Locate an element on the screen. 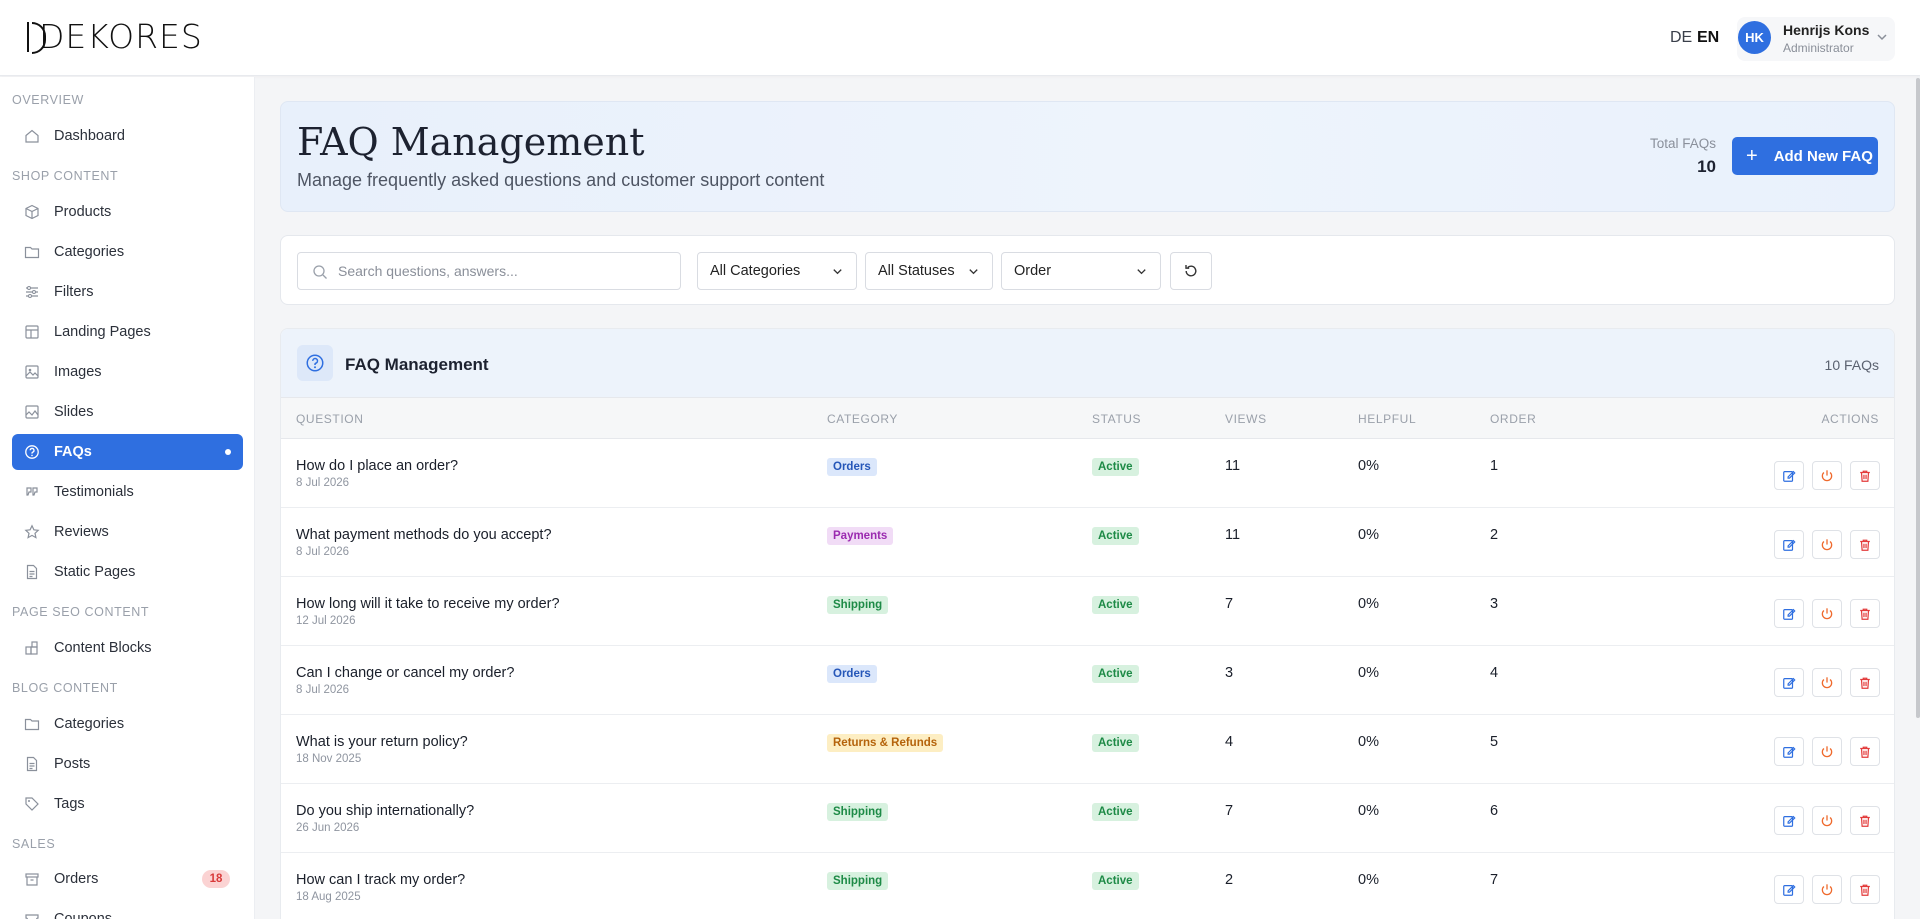 Image resolution: width=1920 pixels, height=919 pixels. sort-select: Order is located at coordinates (1081, 271).